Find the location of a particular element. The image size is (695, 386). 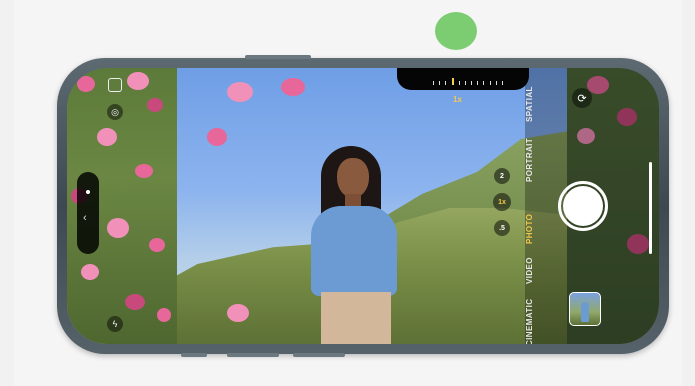

mode-video: VIDEO is located at coordinates (529, 270).